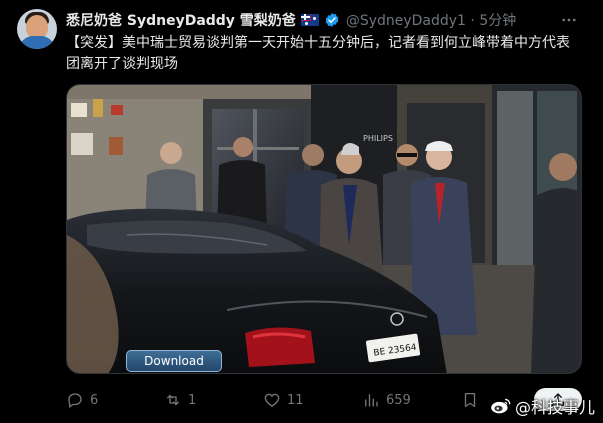 The height and width of the screenshot is (423, 603). What do you see at coordinates (174, 361) in the screenshot?
I see `download-button: Download` at bounding box center [174, 361].